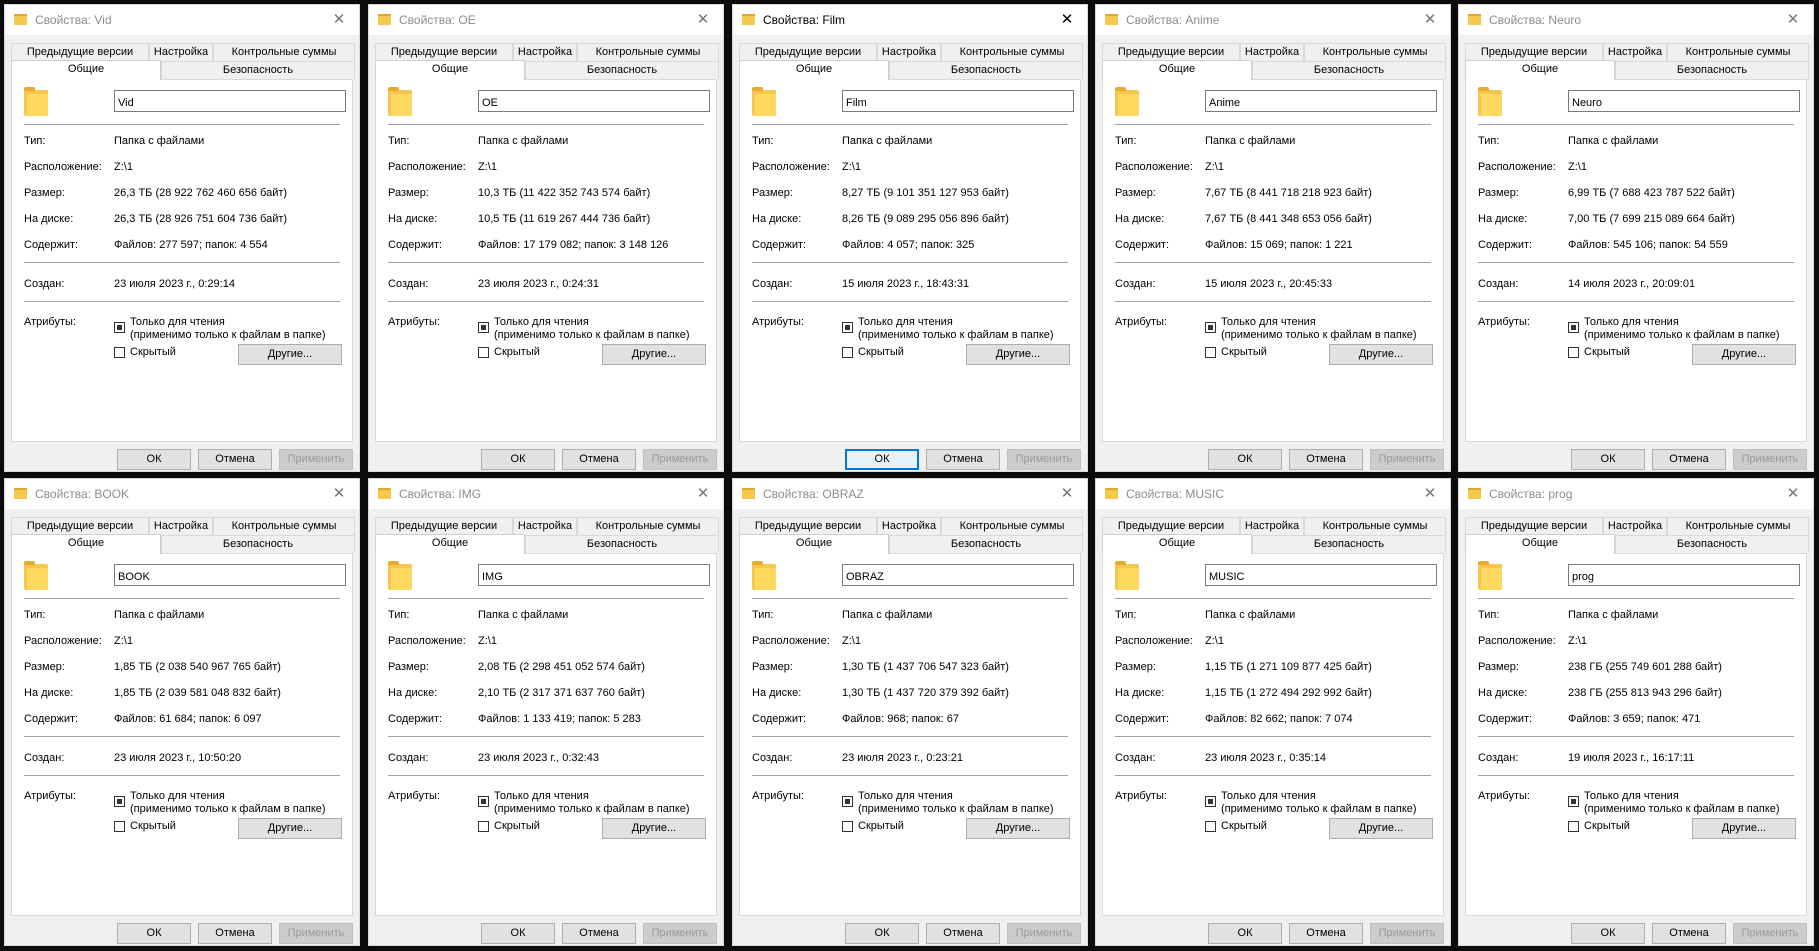 The image size is (1819, 951). I want to click on title-bar: Свойства: MUSIC ✕, so click(1273, 494).